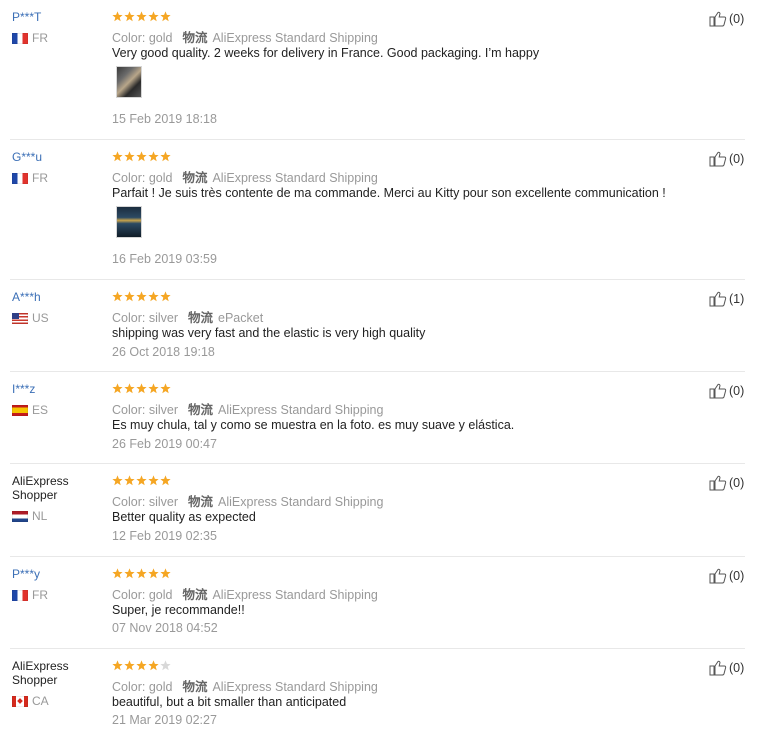 This screenshot has height=736, width=766. I want to click on reviewer-country: ES, so click(30, 410).